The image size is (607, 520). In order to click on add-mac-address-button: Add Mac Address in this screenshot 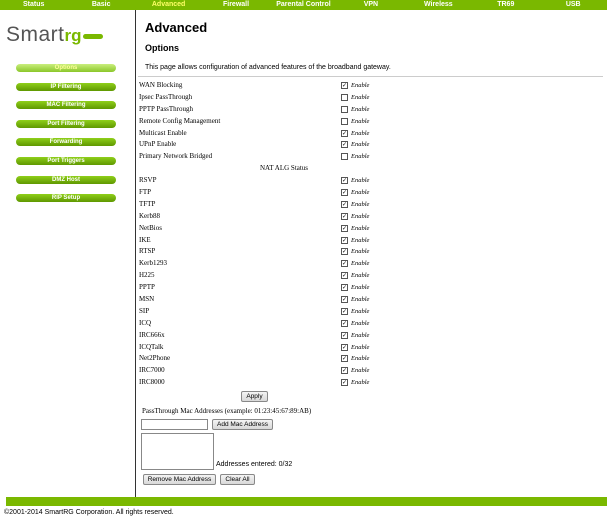, I will do `click(242, 424)`.